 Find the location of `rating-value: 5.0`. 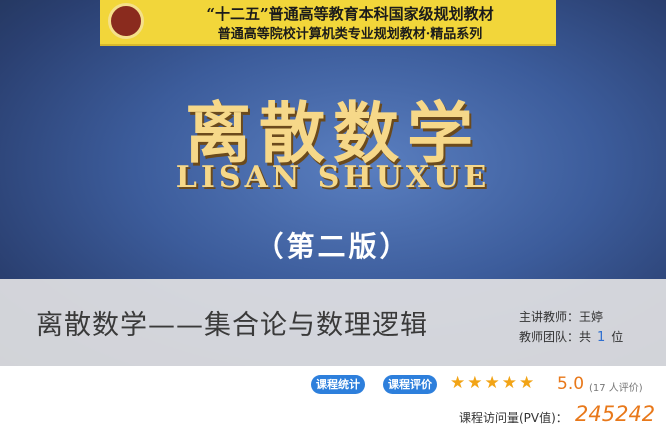

rating-value: 5.0 is located at coordinates (571, 384).